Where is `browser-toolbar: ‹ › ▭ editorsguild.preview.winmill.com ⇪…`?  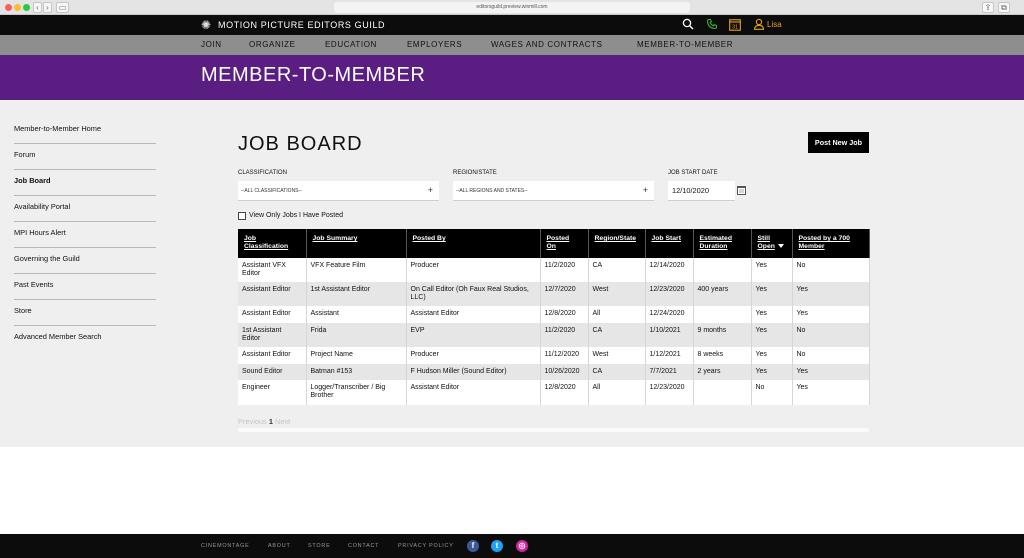
browser-toolbar: ‹ › ▭ editorsguild.preview.winmill.com ⇪… is located at coordinates (512, 7).